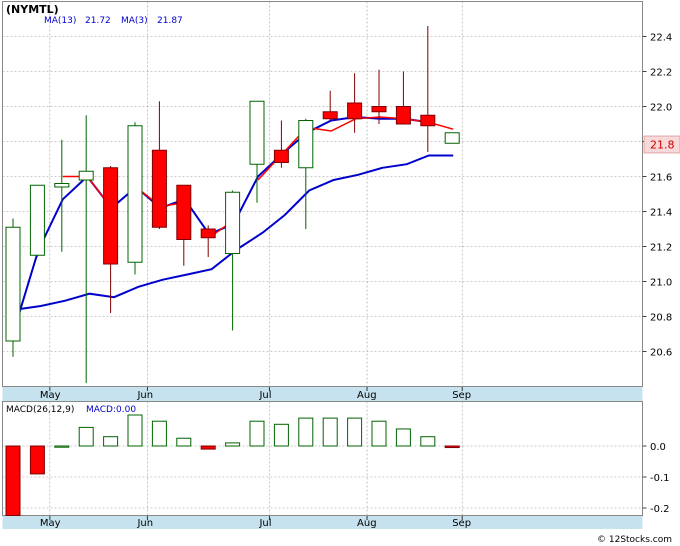  Describe the element at coordinates (60, 21) in the screenshot. I see `ma13-label: MA(13)` at that location.